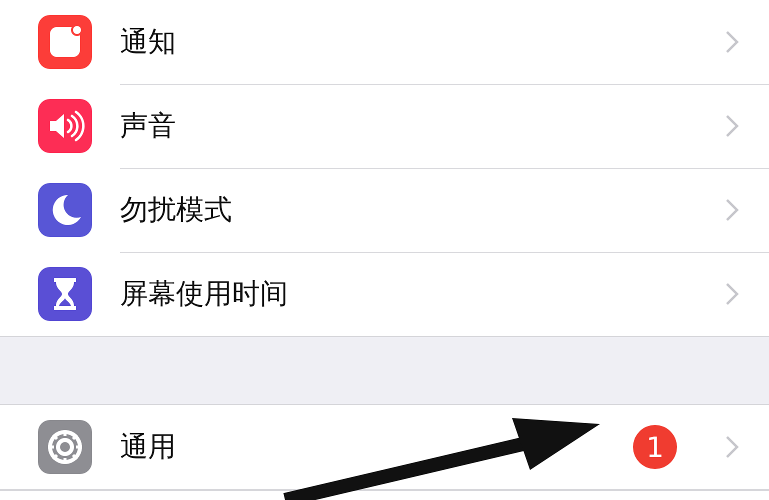  Describe the element at coordinates (176, 210) in the screenshot. I see `row-label: 勿扰模式` at that location.